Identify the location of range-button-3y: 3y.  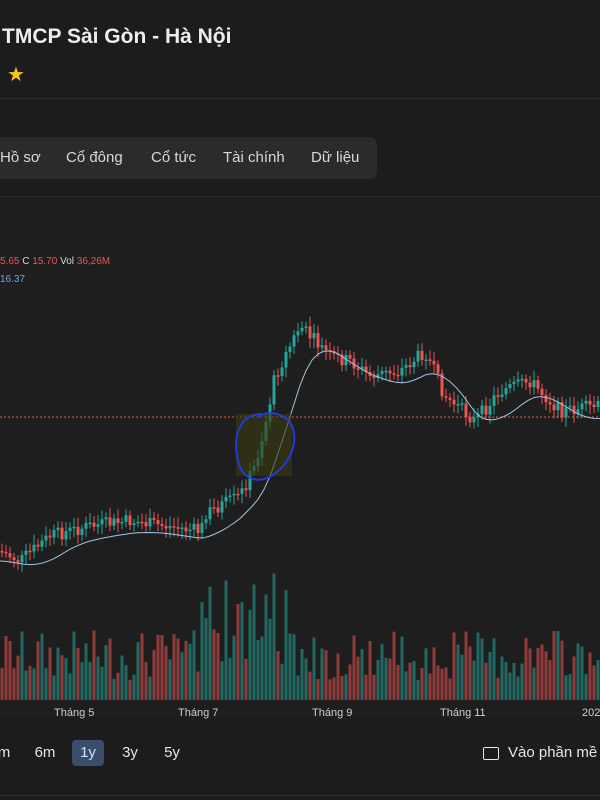
(130, 753).